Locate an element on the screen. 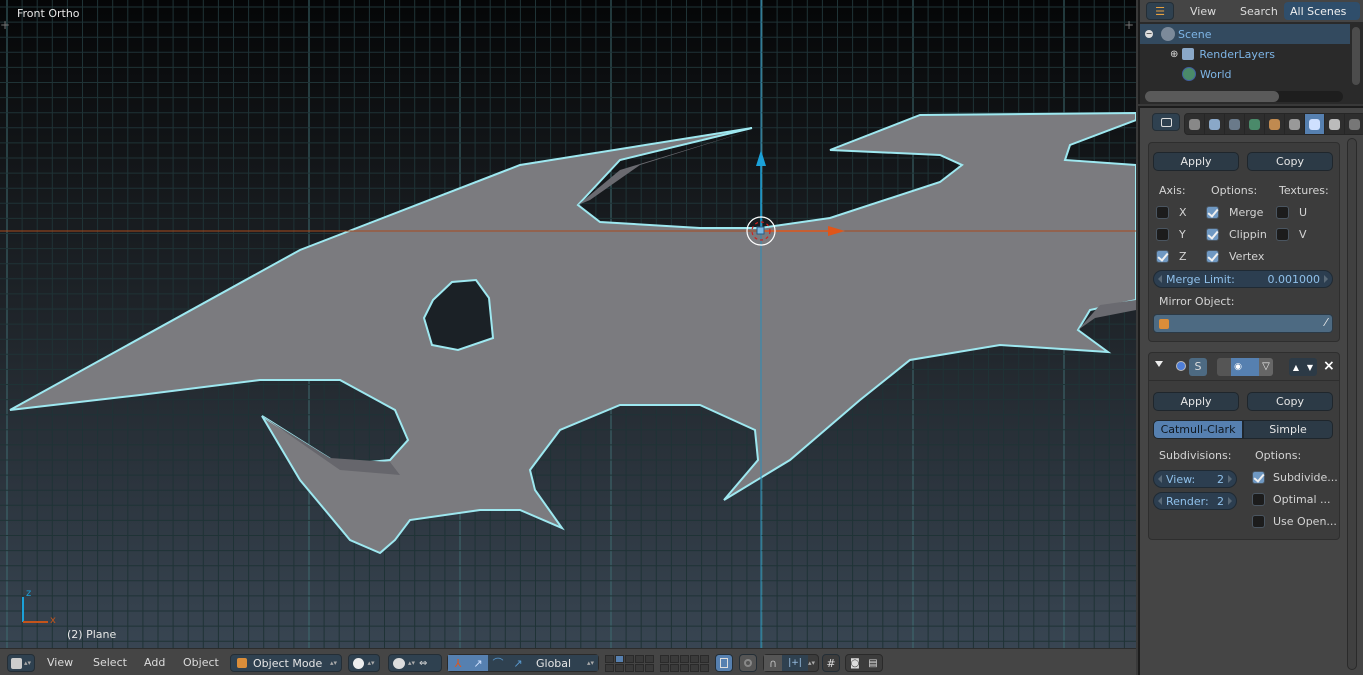  optimal-display-checkbox is located at coordinates (1258, 499).